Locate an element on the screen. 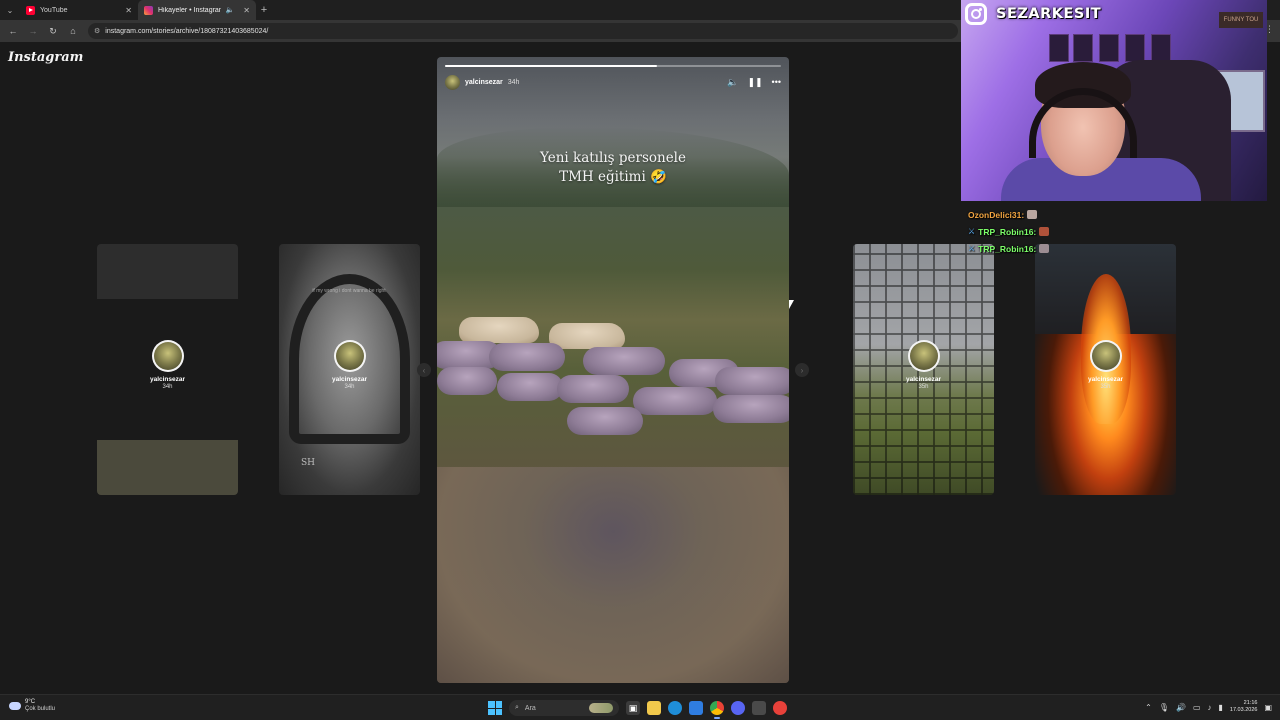 This screenshot has height=720, width=1280. pause-icon: ❚❚ is located at coordinates (754, 82).